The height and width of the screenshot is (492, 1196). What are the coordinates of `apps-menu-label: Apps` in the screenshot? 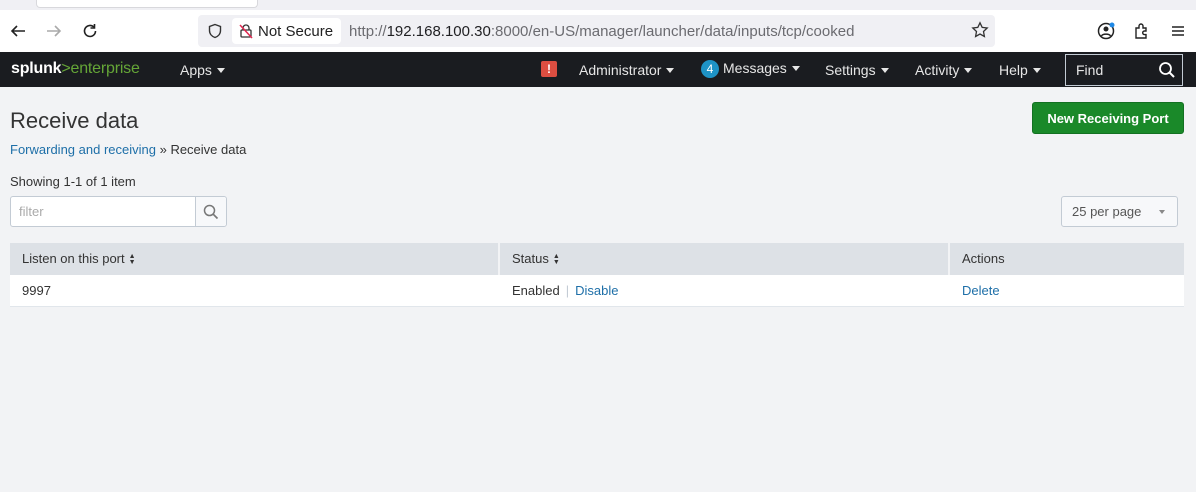 It's located at (196, 70).